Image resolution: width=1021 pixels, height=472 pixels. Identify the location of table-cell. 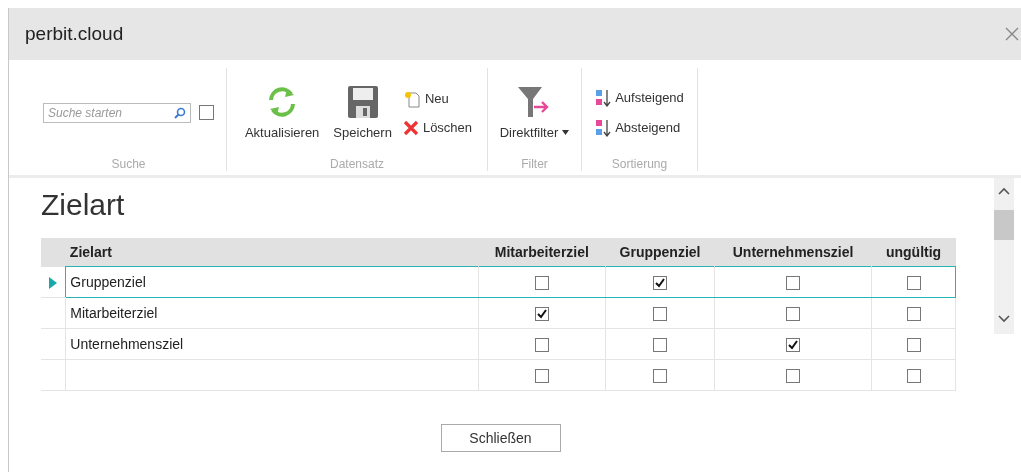
(272, 375).